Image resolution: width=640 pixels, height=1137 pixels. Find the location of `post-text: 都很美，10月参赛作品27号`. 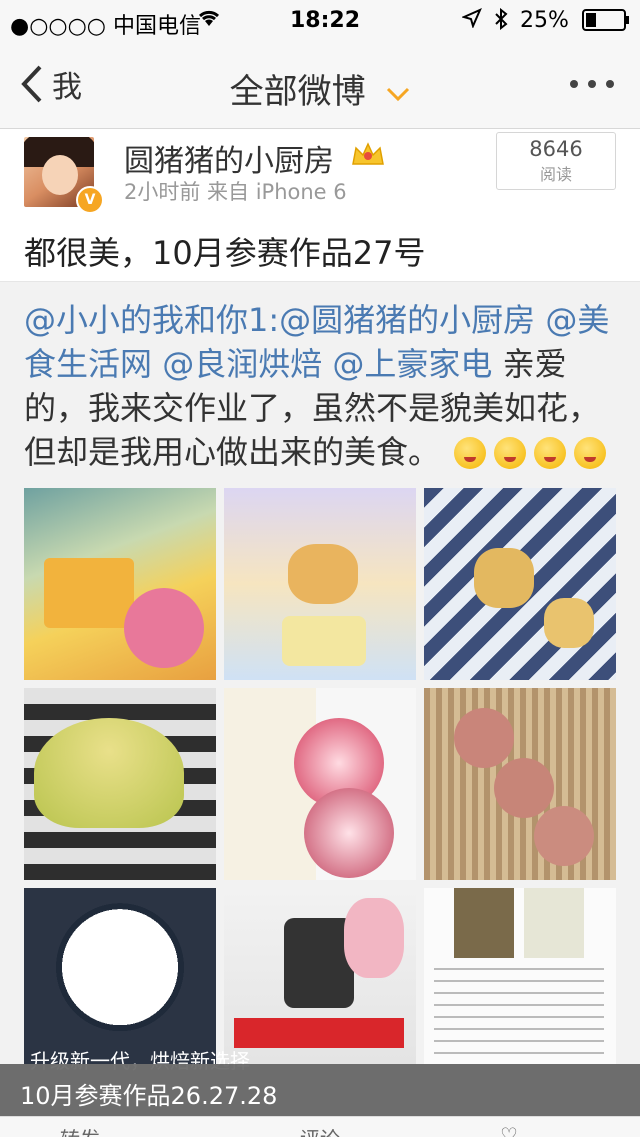

post-text: 都很美，10月参赛作品27号 is located at coordinates (225, 253).